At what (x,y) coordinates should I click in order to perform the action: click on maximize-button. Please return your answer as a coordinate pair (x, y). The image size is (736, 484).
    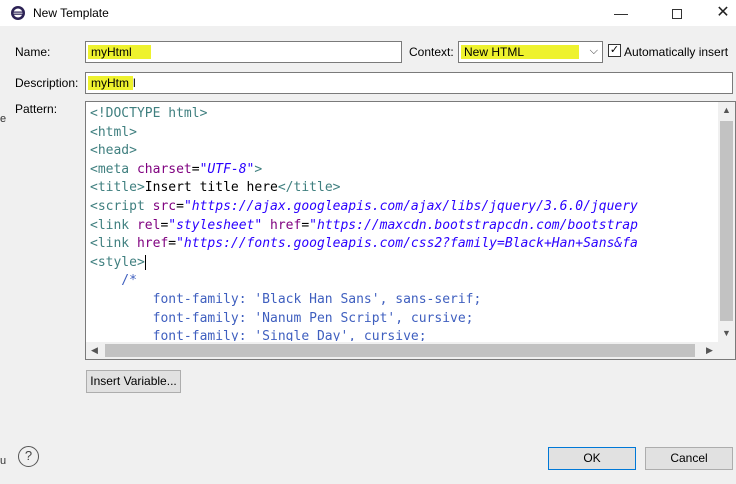
    Looking at the image, I should click on (677, 13).